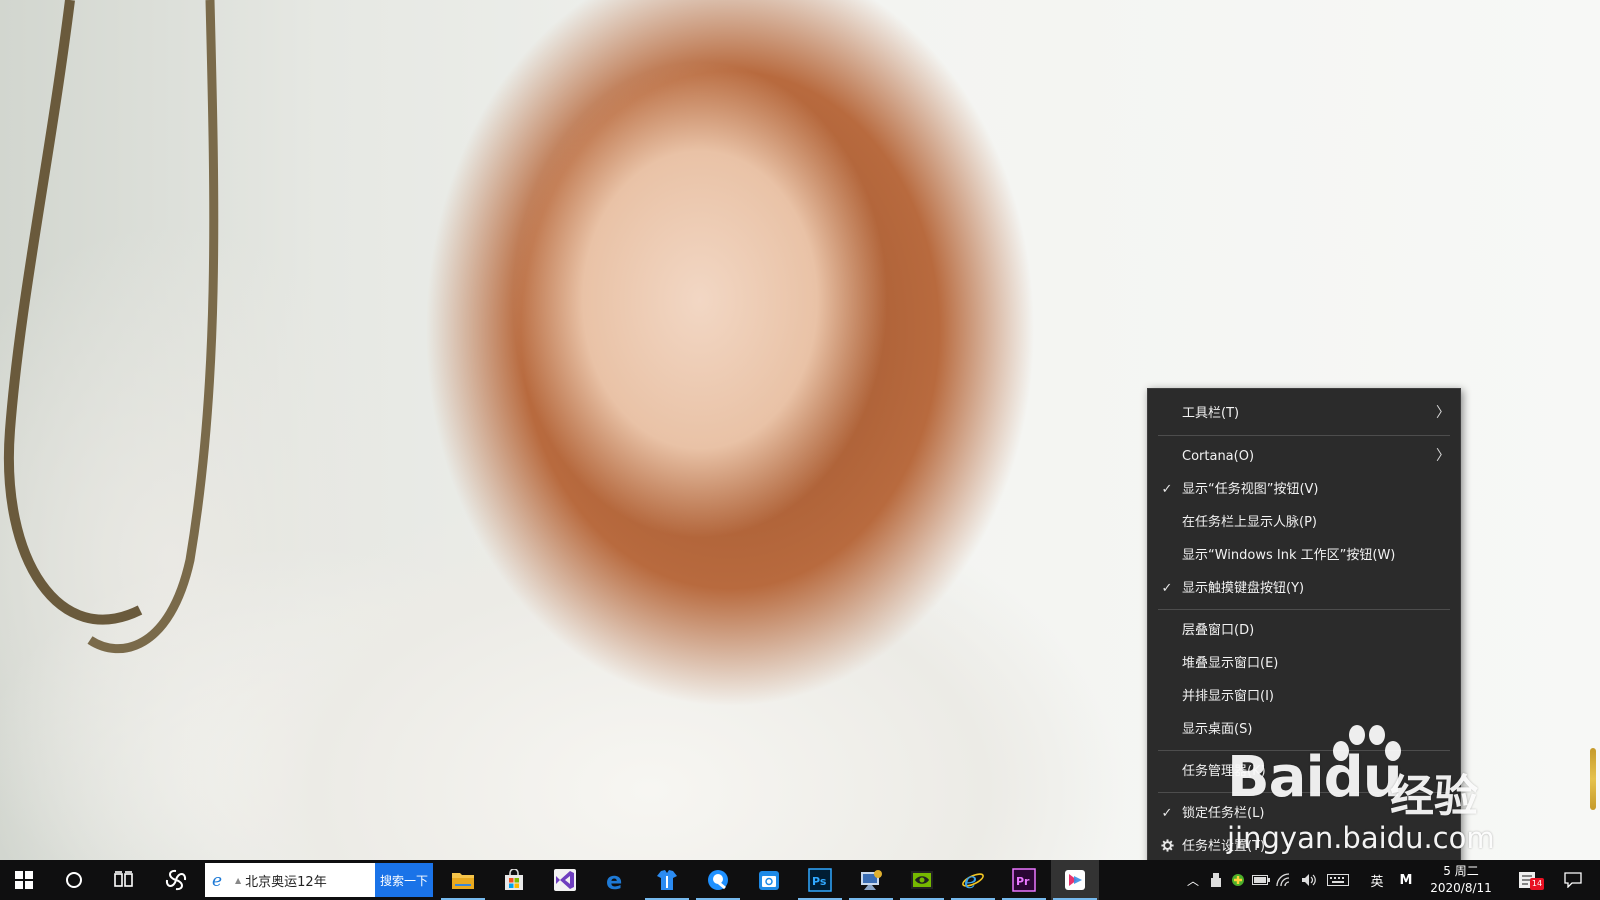  What do you see at coordinates (1537, 884) in the screenshot?
I see `notification-badge: 14` at bounding box center [1537, 884].